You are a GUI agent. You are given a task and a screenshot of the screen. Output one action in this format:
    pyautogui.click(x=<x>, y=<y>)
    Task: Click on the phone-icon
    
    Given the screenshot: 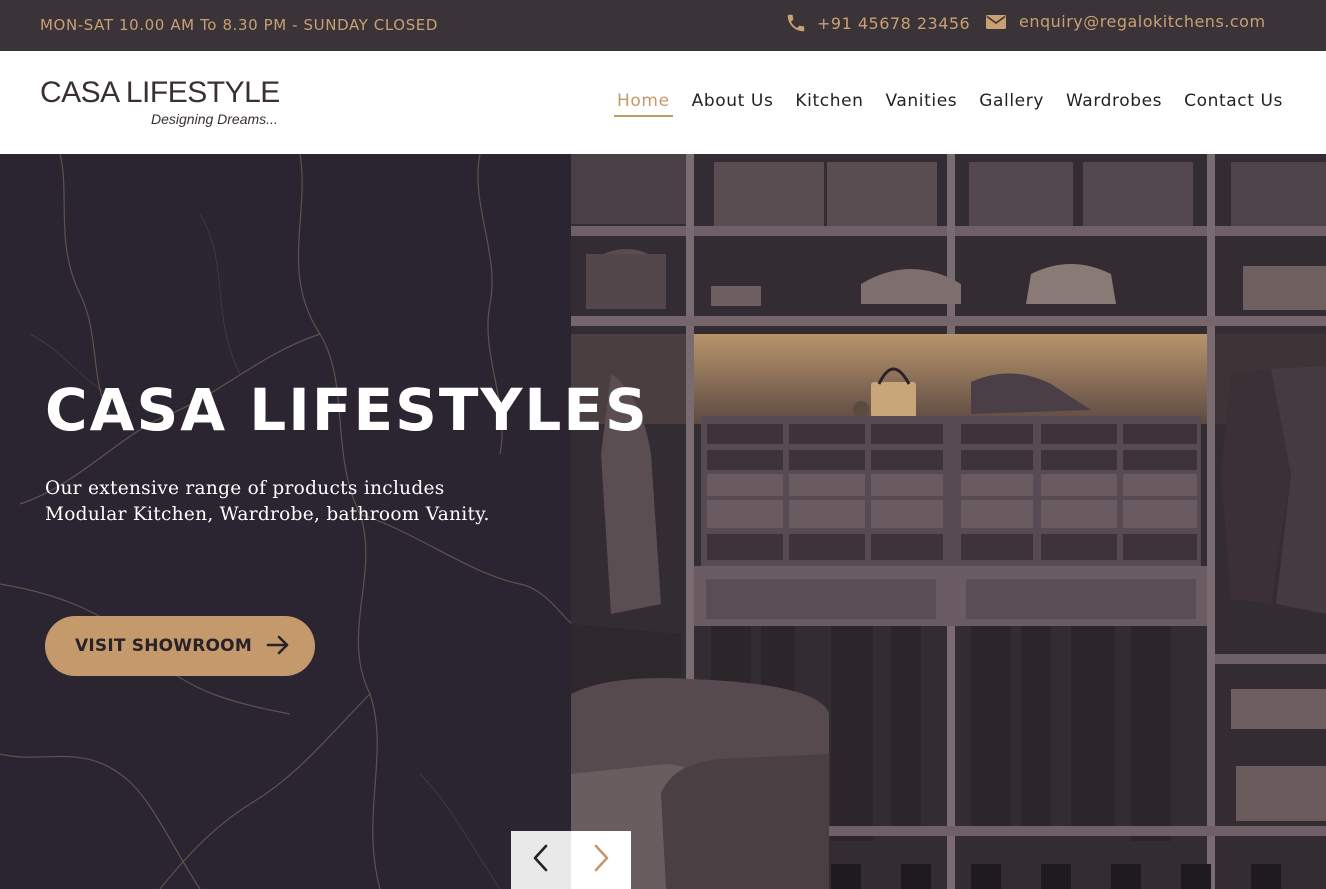 What is the action you would take?
    pyautogui.click(x=796, y=23)
    